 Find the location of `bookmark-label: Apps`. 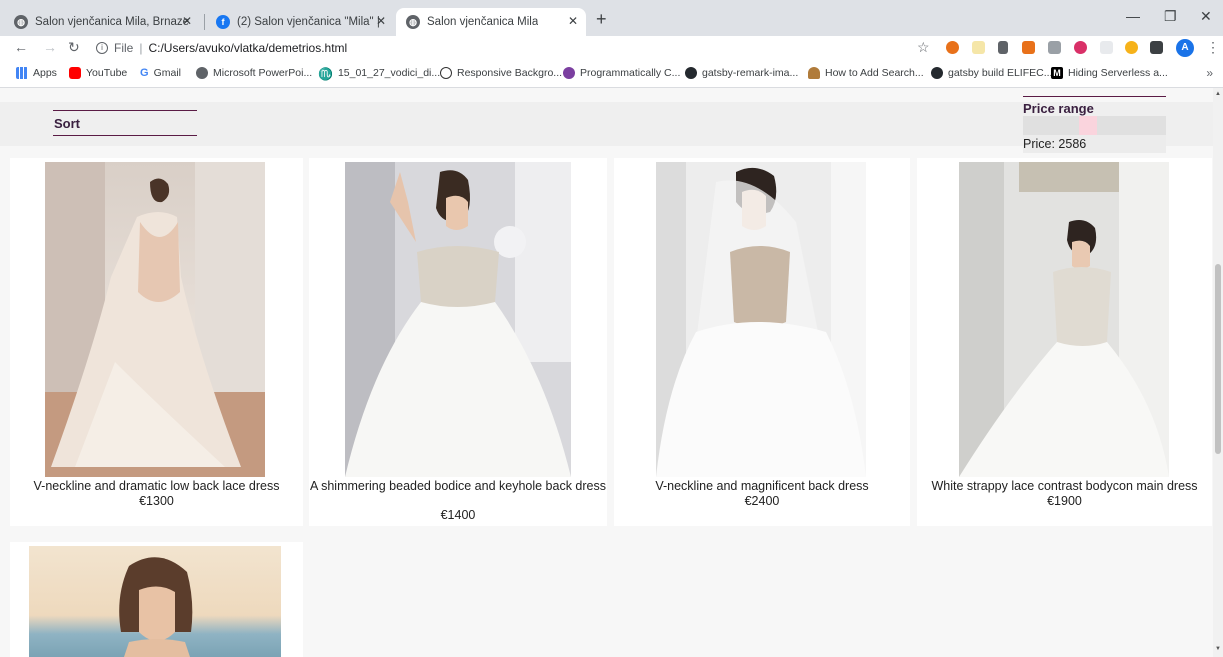

bookmark-label: Apps is located at coordinates (45, 73).